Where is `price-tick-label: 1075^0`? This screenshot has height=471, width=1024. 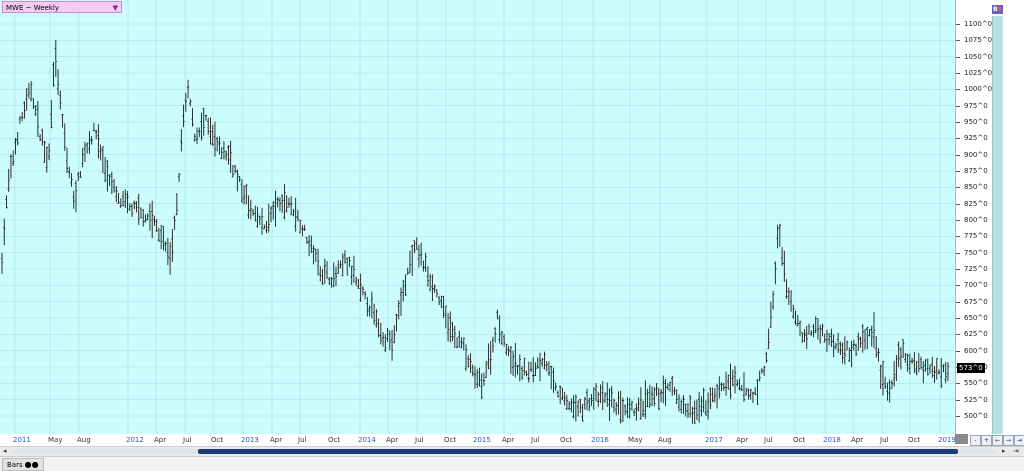 price-tick-label: 1075^0 is located at coordinates (978, 40).